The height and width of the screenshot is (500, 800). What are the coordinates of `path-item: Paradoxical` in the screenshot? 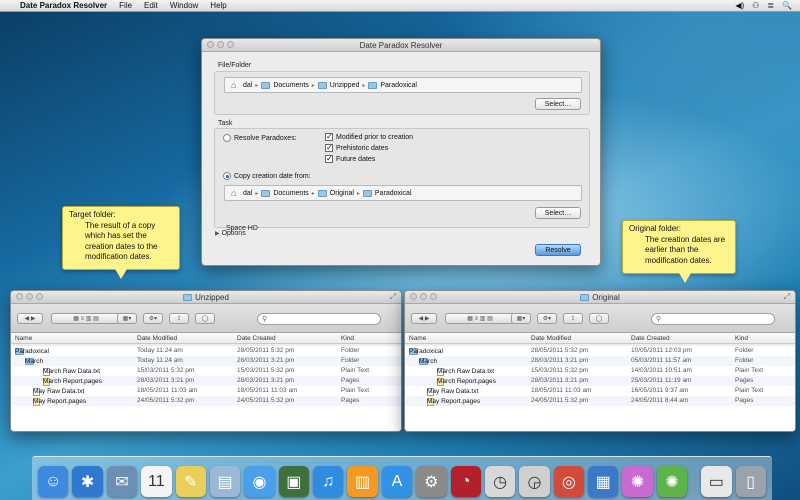 It's located at (398, 85).